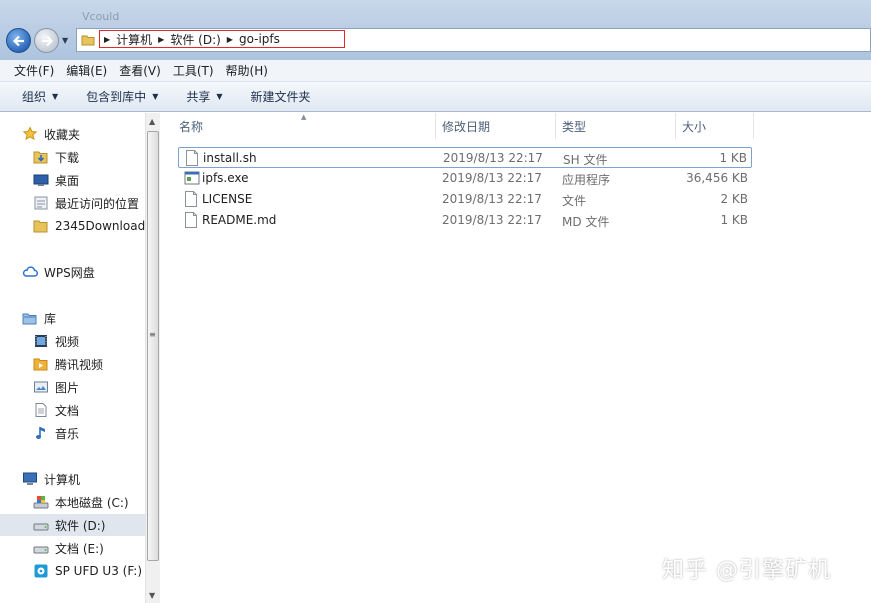  Describe the element at coordinates (67, 341) in the screenshot. I see `nav-item-label: 视频` at that location.